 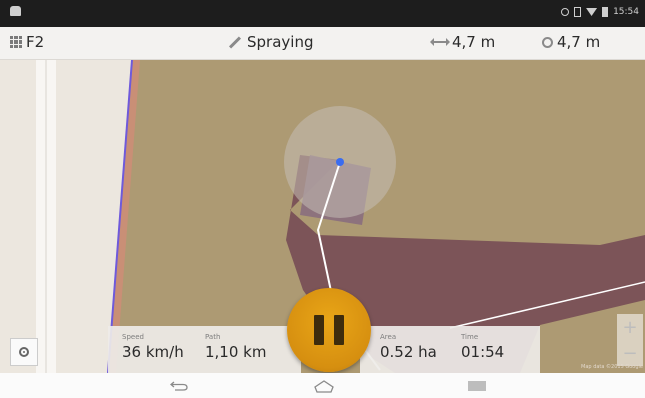 I want to click on width-arrow-icon, so click(x=440, y=42).